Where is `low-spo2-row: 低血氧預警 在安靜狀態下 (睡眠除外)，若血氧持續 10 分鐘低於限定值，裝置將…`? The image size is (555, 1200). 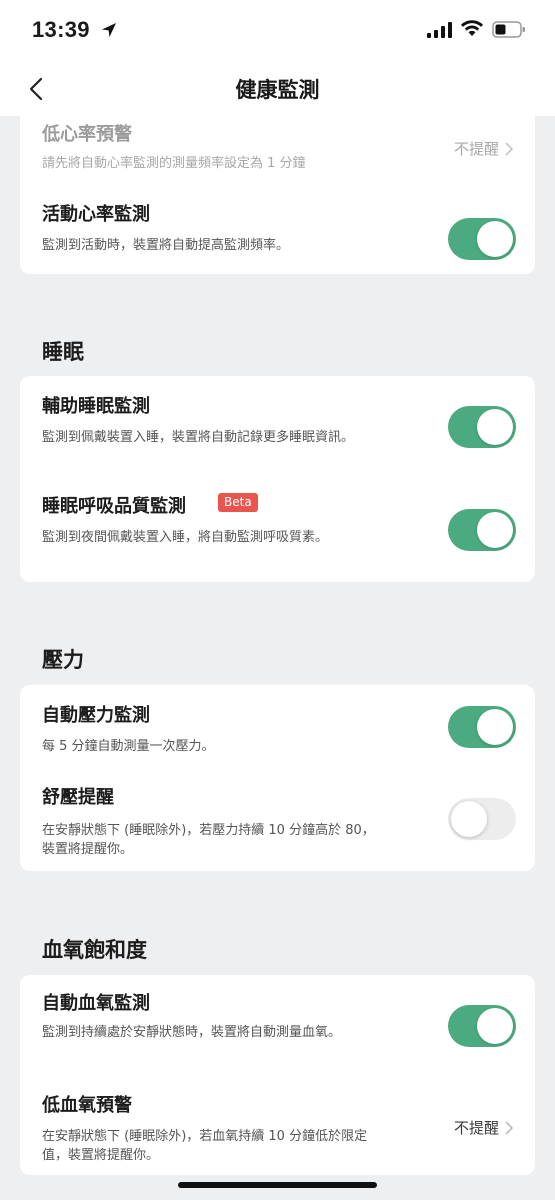 low-spo2-row: 低血氧預警 在安靜狀態下 (睡眠除外)，若血氧持續 10 分鐘低於限定值，裝置將… is located at coordinates (277, 1125).